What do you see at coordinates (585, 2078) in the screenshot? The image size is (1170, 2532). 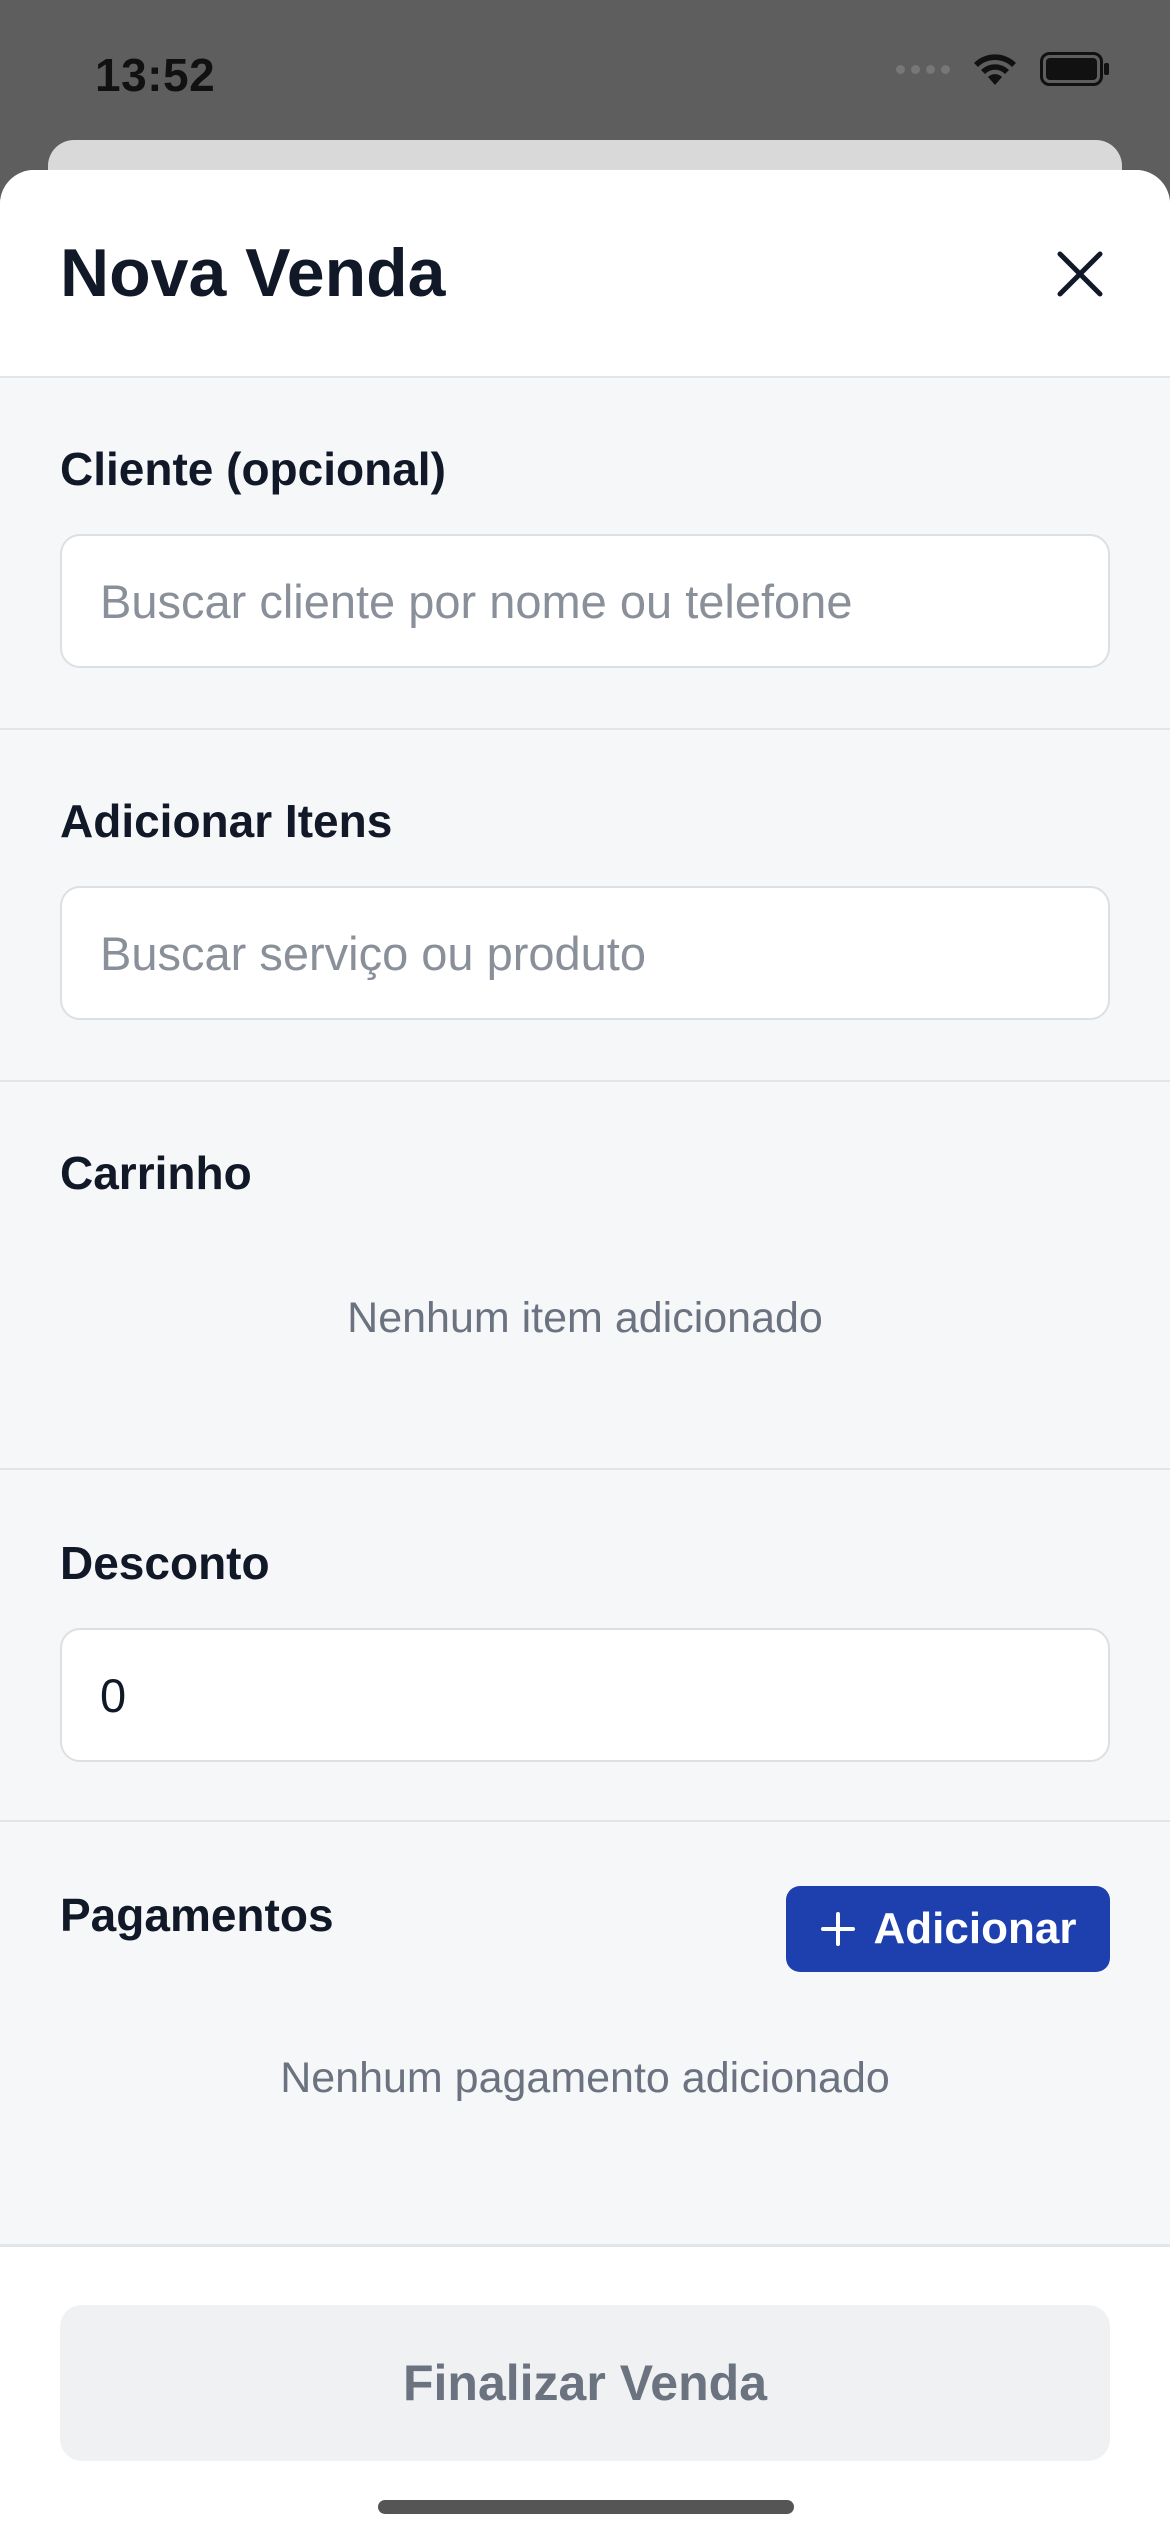 I see `pagamentos-empty-text: Nenhum pagamento adicionado` at bounding box center [585, 2078].